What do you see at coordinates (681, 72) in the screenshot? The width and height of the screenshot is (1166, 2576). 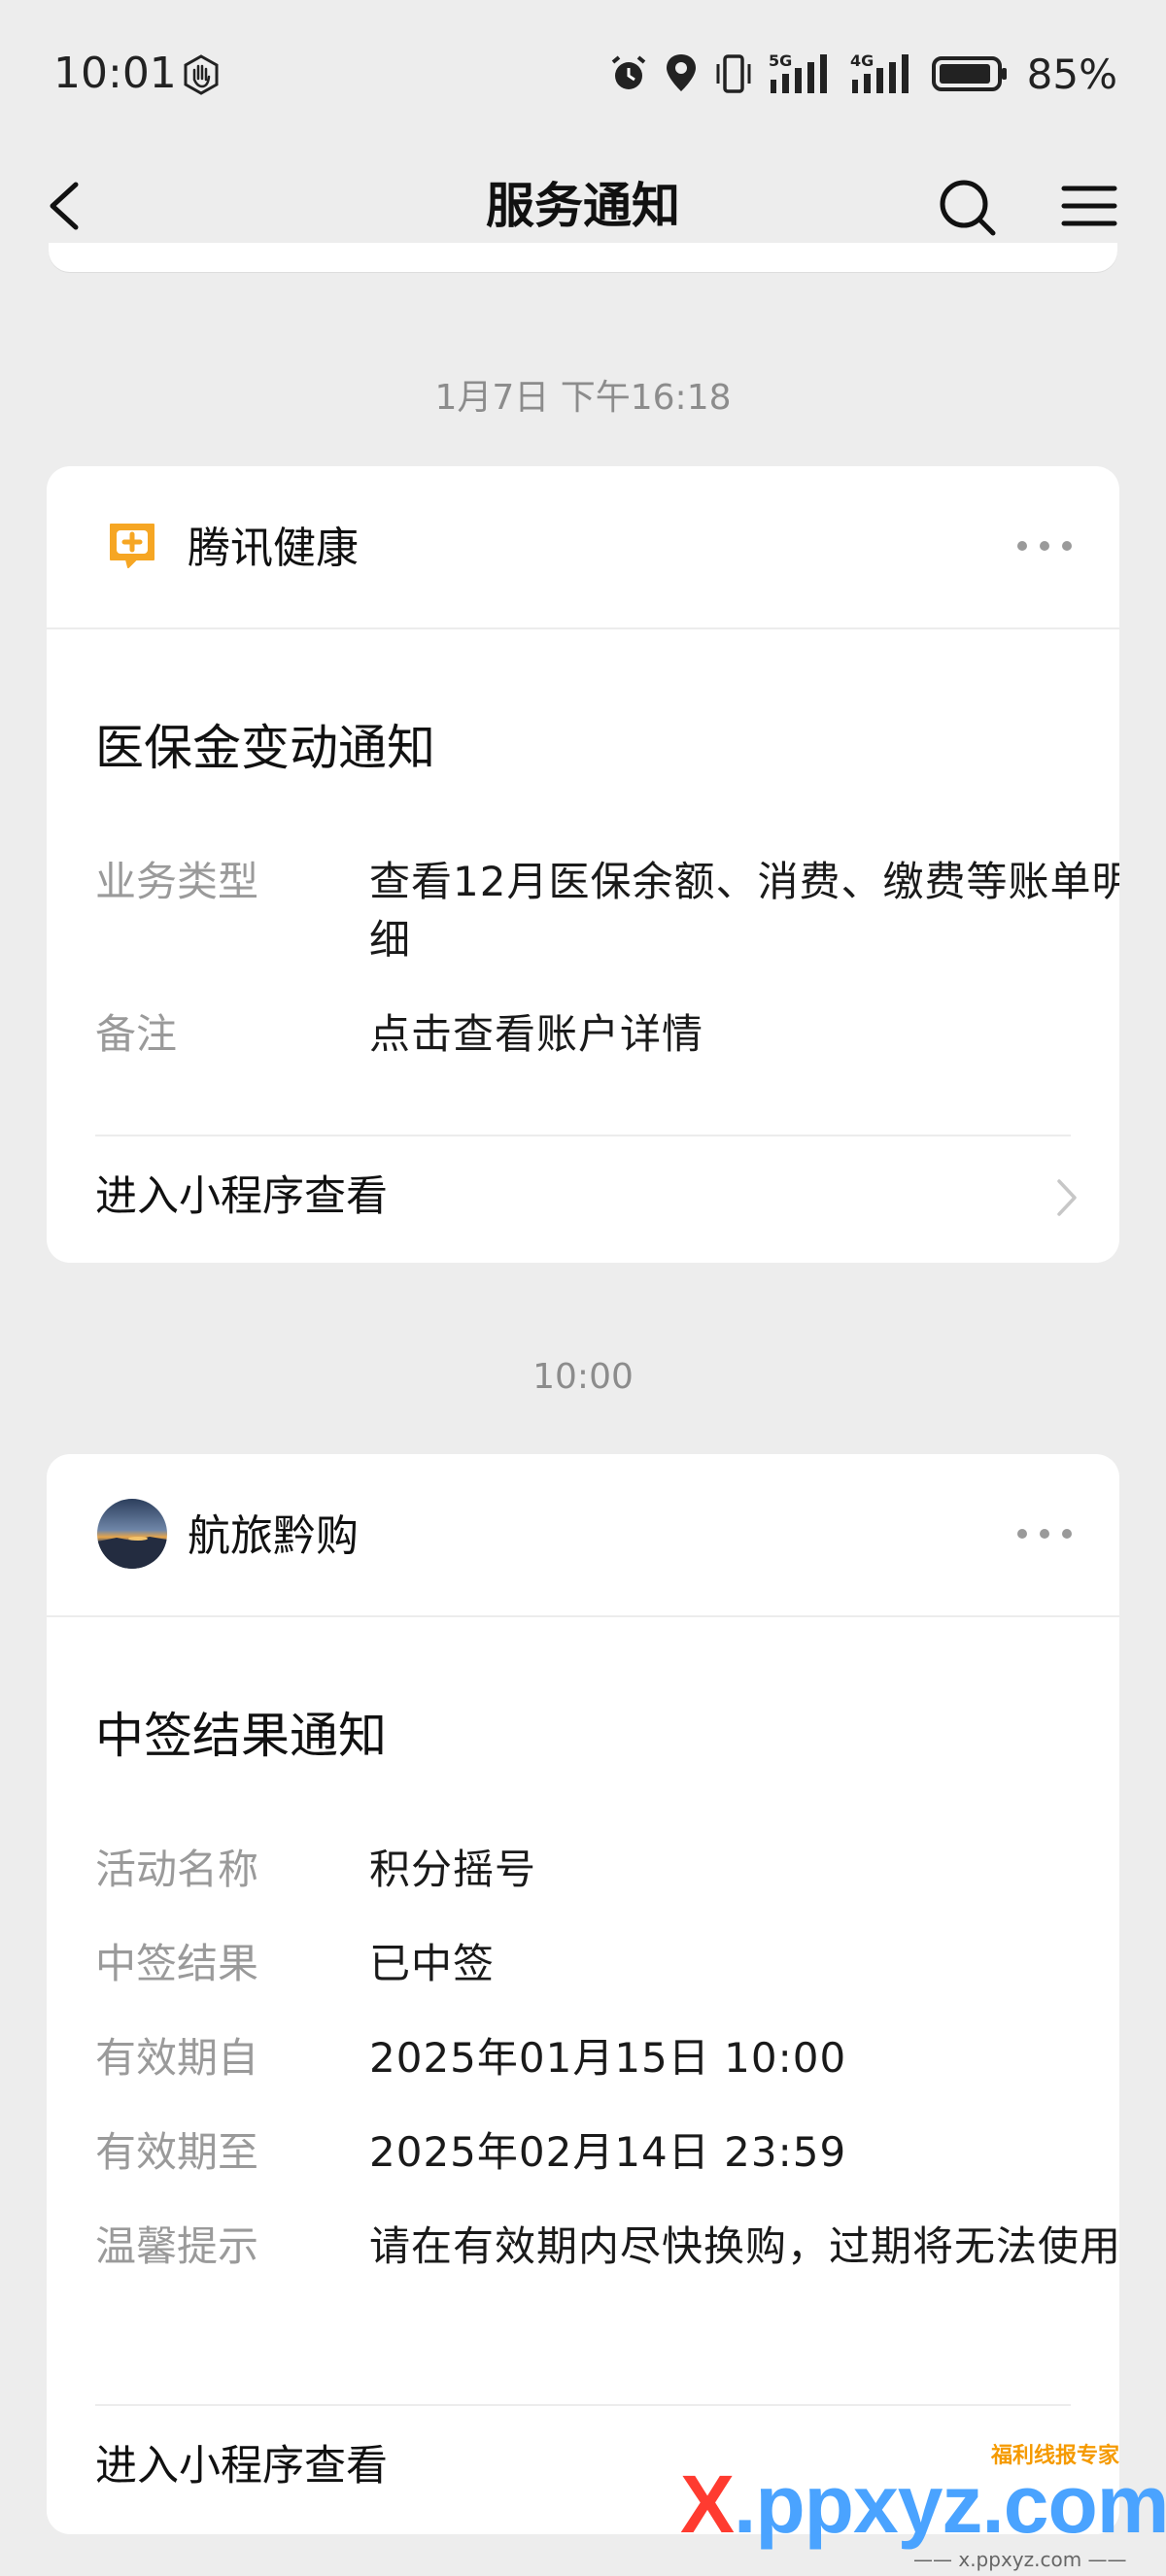 I see `location-icon` at bounding box center [681, 72].